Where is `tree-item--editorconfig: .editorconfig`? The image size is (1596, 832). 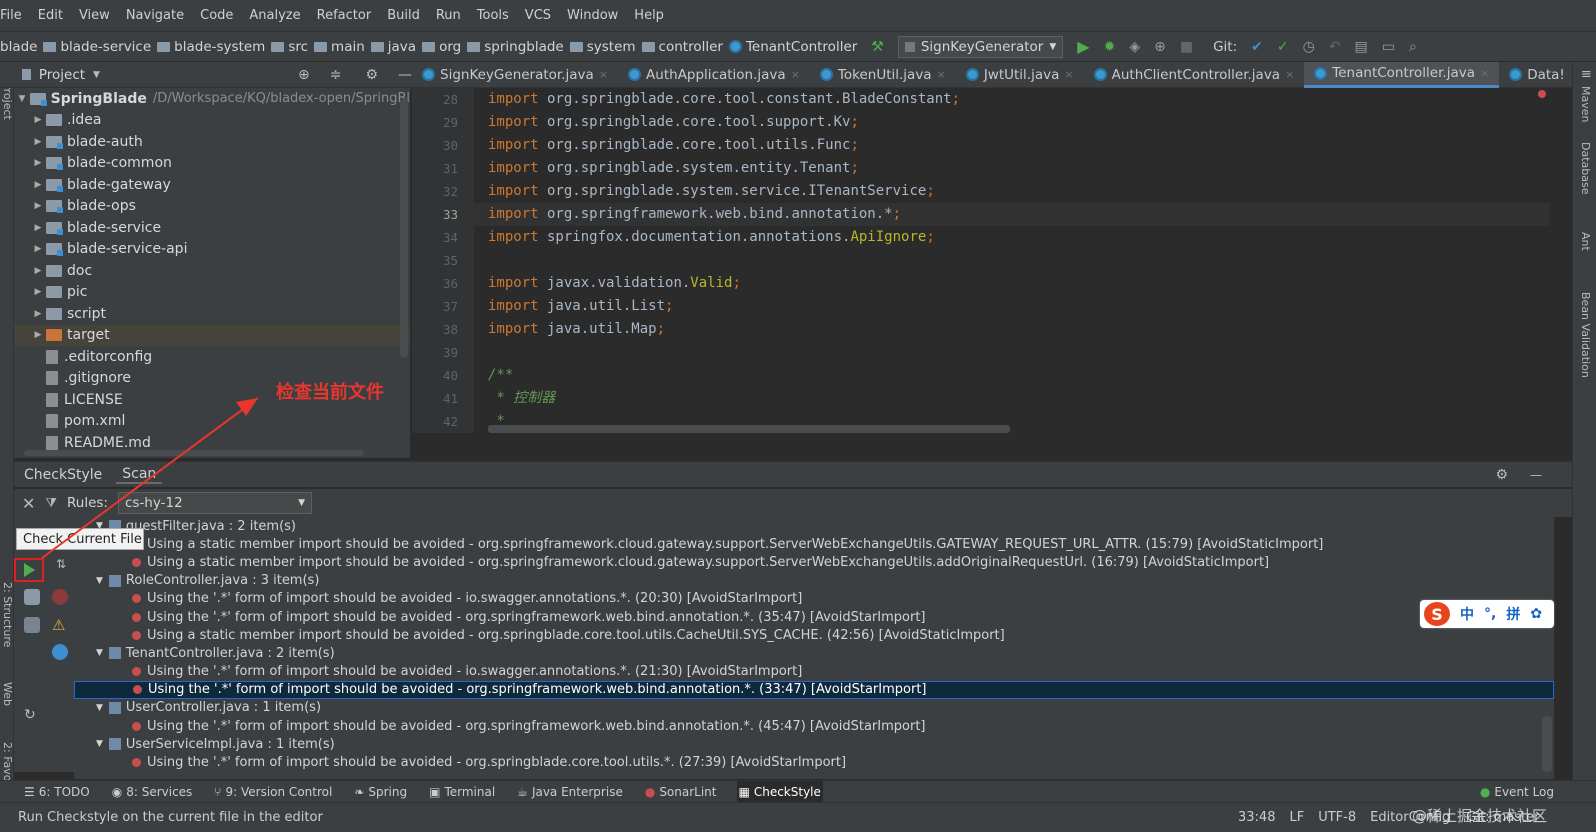 tree-item--editorconfig: .editorconfig is located at coordinates (212, 357).